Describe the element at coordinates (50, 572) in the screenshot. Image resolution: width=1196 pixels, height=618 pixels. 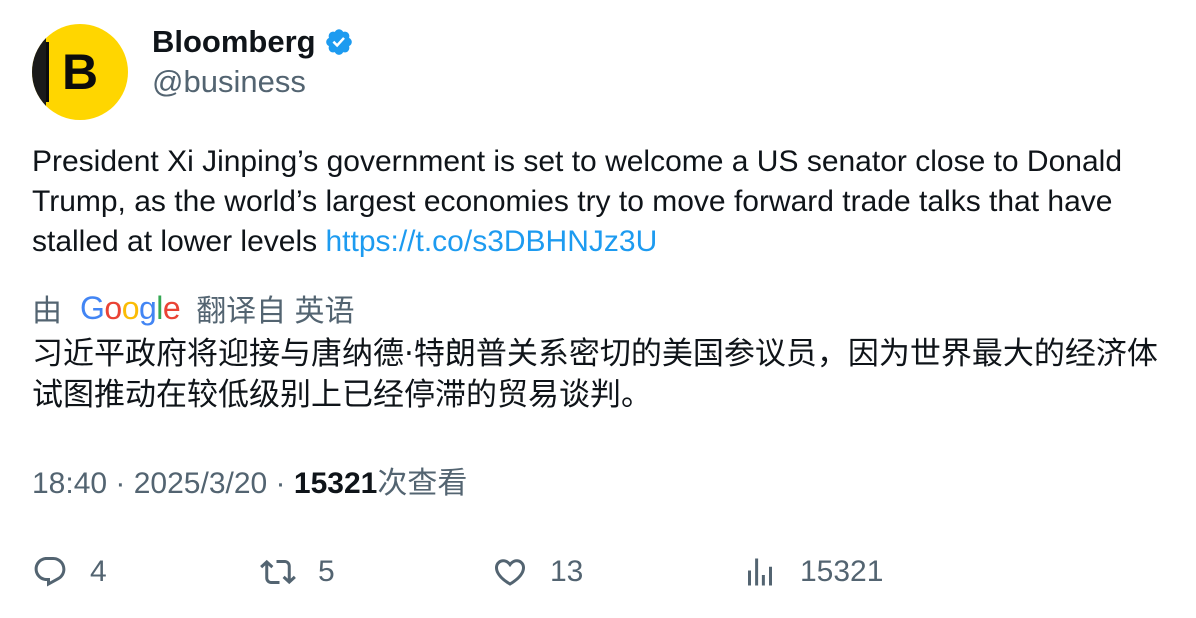
I see `reply-icon` at that location.